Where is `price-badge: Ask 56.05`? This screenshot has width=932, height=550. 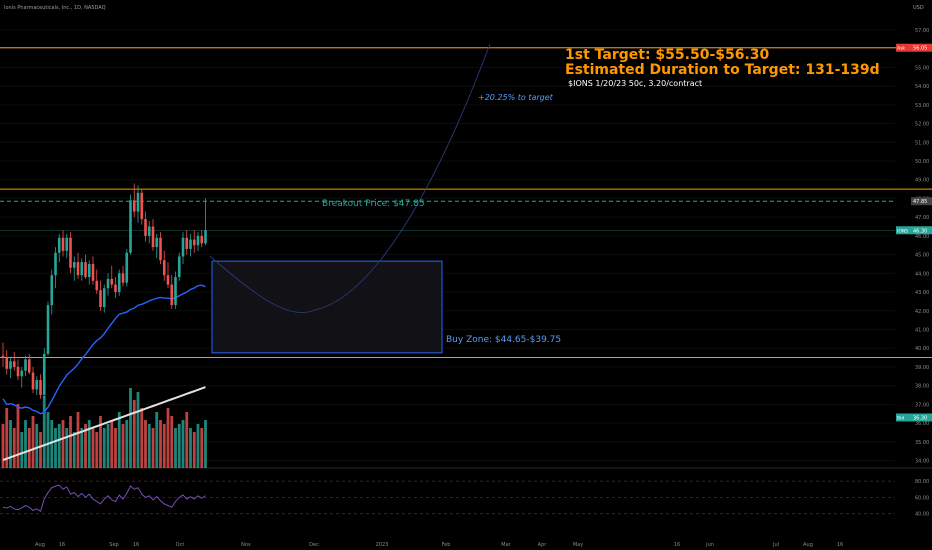
price-badge: Ask 56.05 is located at coordinates (914, 47).